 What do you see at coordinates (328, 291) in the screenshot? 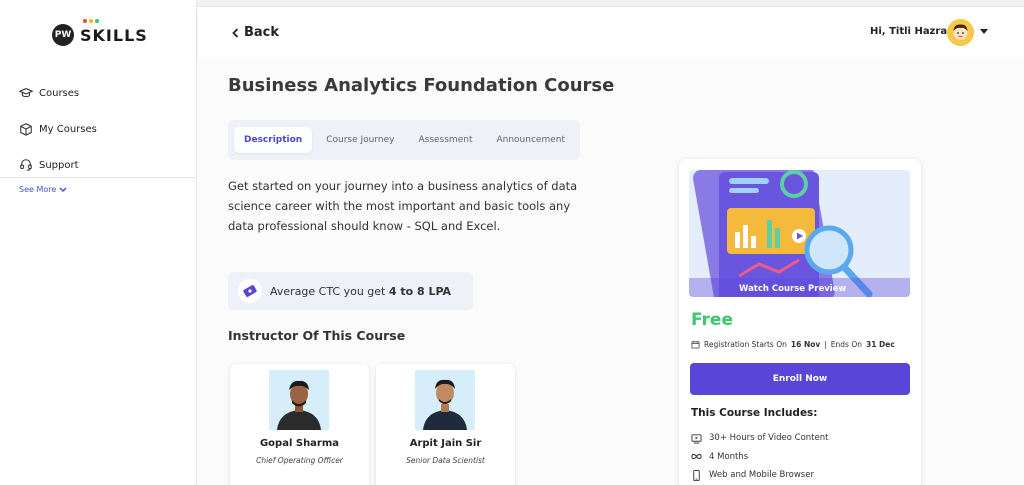
I see `ctc-prefix: Average CTC you get` at bounding box center [328, 291].